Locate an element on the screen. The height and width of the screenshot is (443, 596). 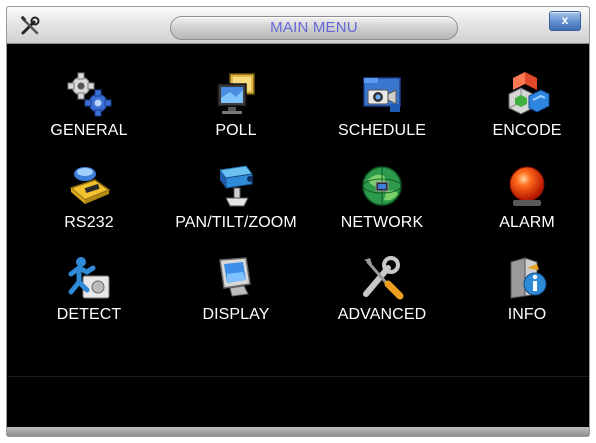
menu-item-advanced: ADVANCED is located at coordinates (382, 298).